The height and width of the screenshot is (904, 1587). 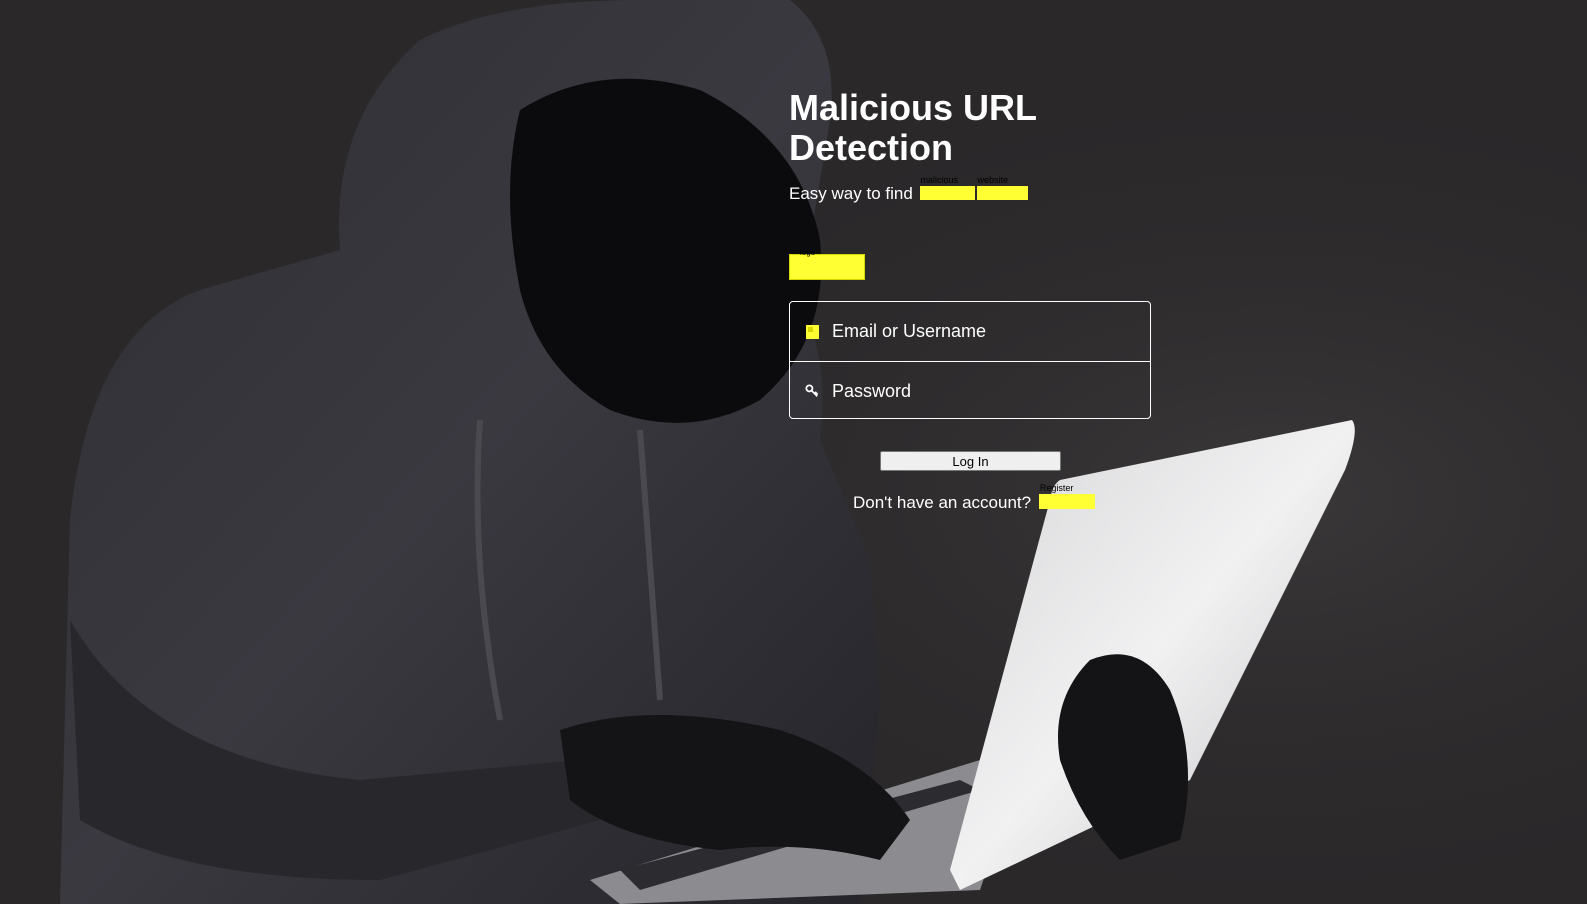 What do you see at coordinates (827, 264) in the screenshot?
I see `logo-image: logo` at bounding box center [827, 264].